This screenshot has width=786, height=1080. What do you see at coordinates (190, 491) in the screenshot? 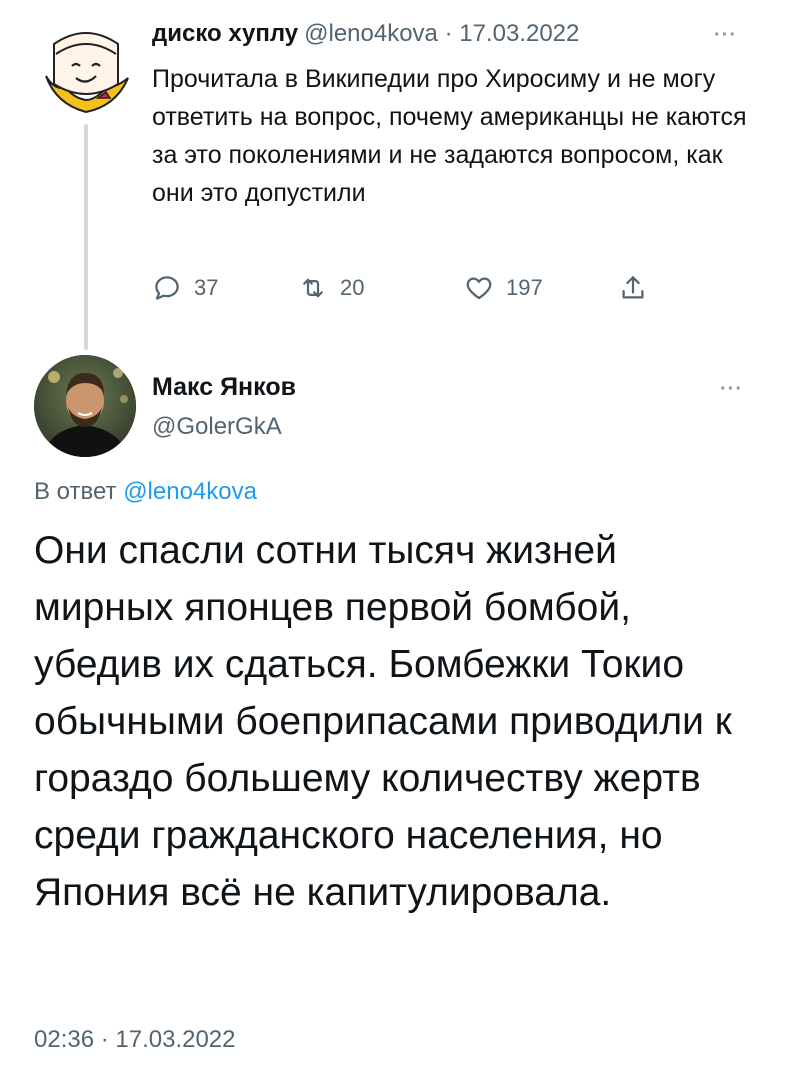
I see `reply-mention-link: @leno4kova` at bounding box center [190, 491].